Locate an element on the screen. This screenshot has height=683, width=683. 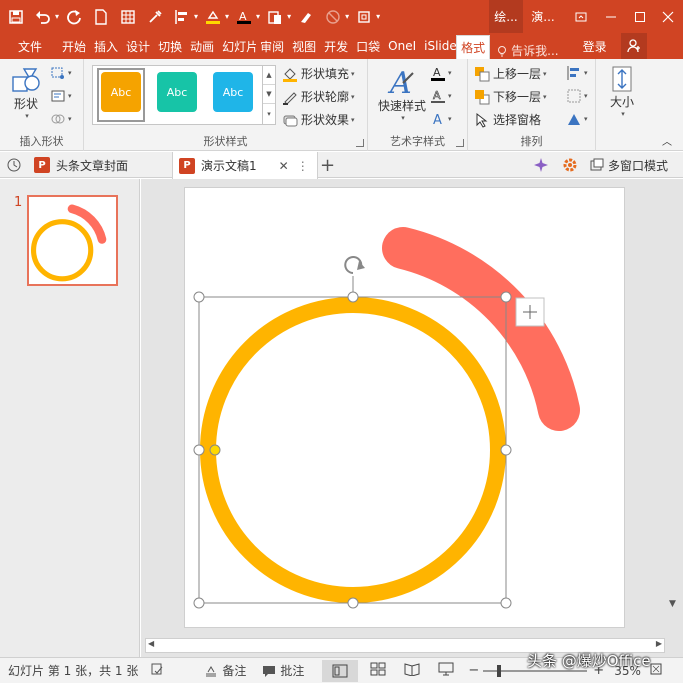
magic-icon is located at coordinates (541, 165).